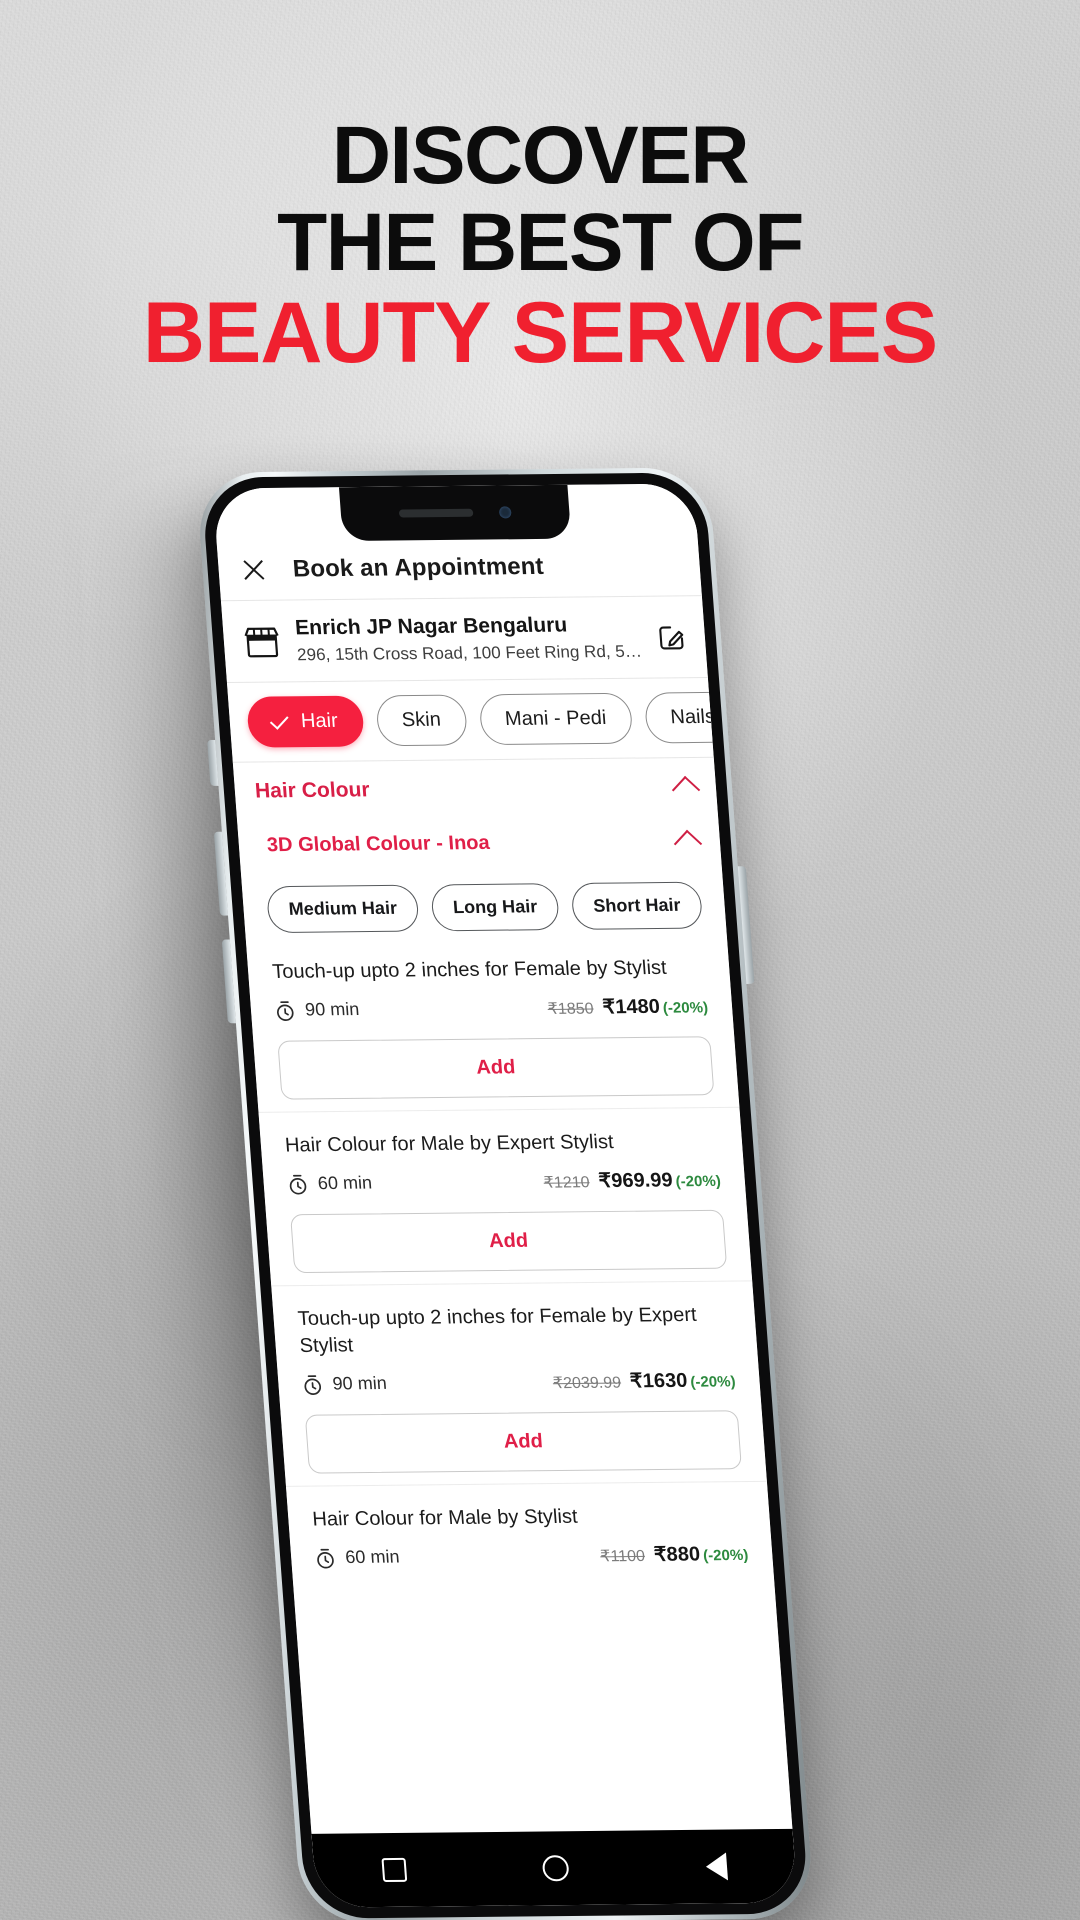  Describe the element at coordinates (635, 1181) in the screenshot. I see `service-price: ₹969.99` at that location.